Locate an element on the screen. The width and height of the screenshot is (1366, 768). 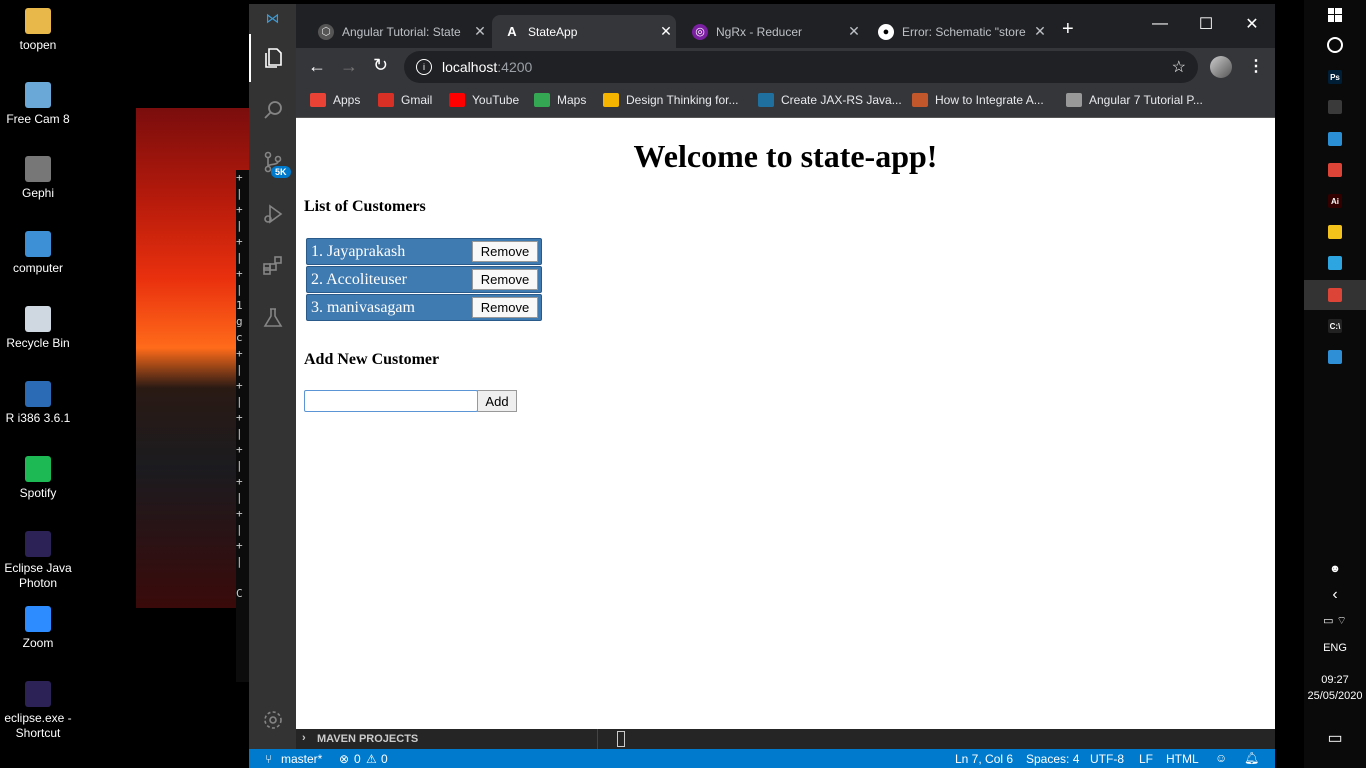
encoding: UTF-8 is located at coordinates (1107, 759).